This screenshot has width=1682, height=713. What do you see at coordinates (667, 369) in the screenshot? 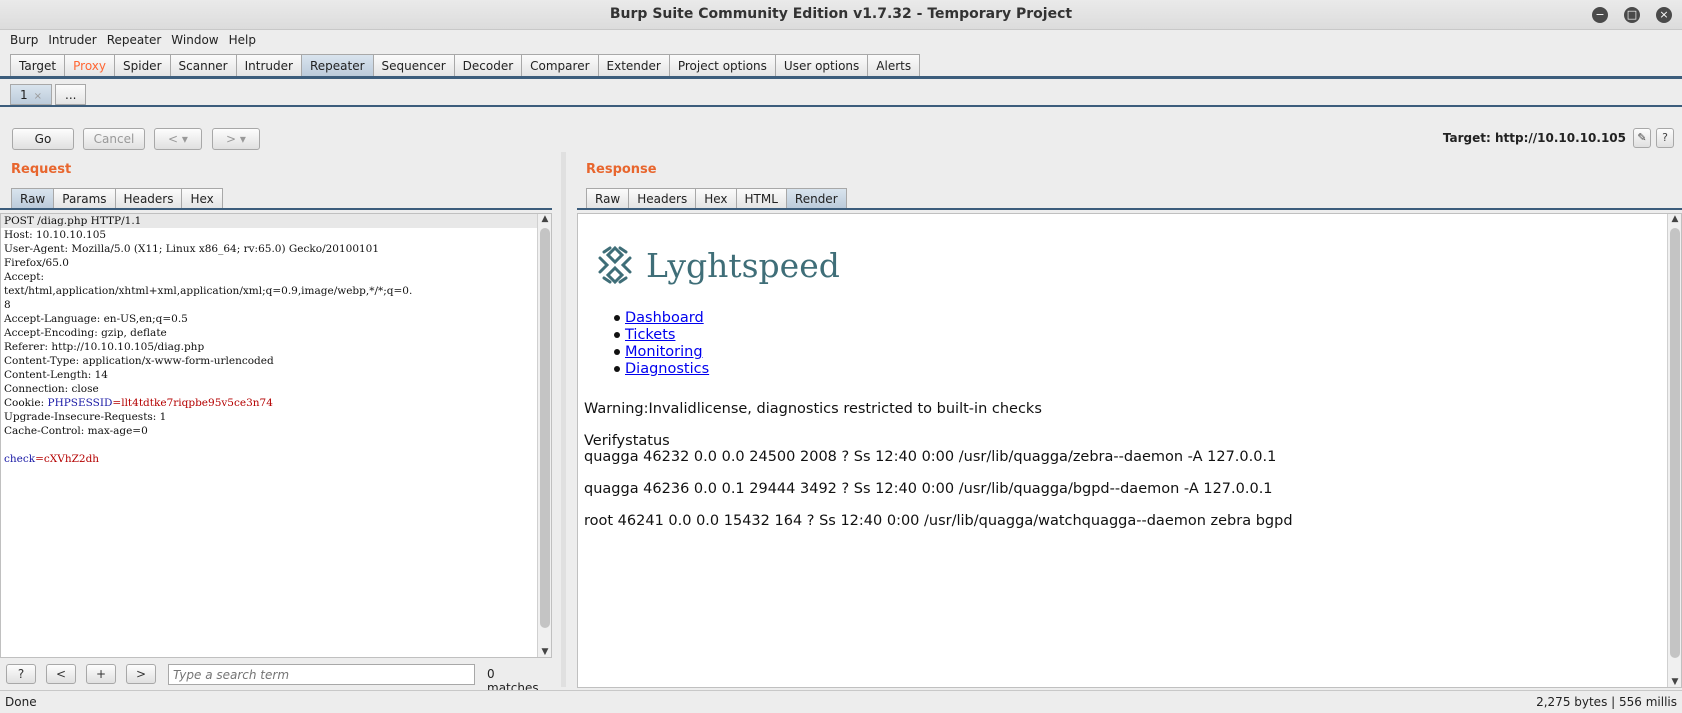
I see `nav-link-diagnostics: Diagnostics` at bounding box center [667, 369].